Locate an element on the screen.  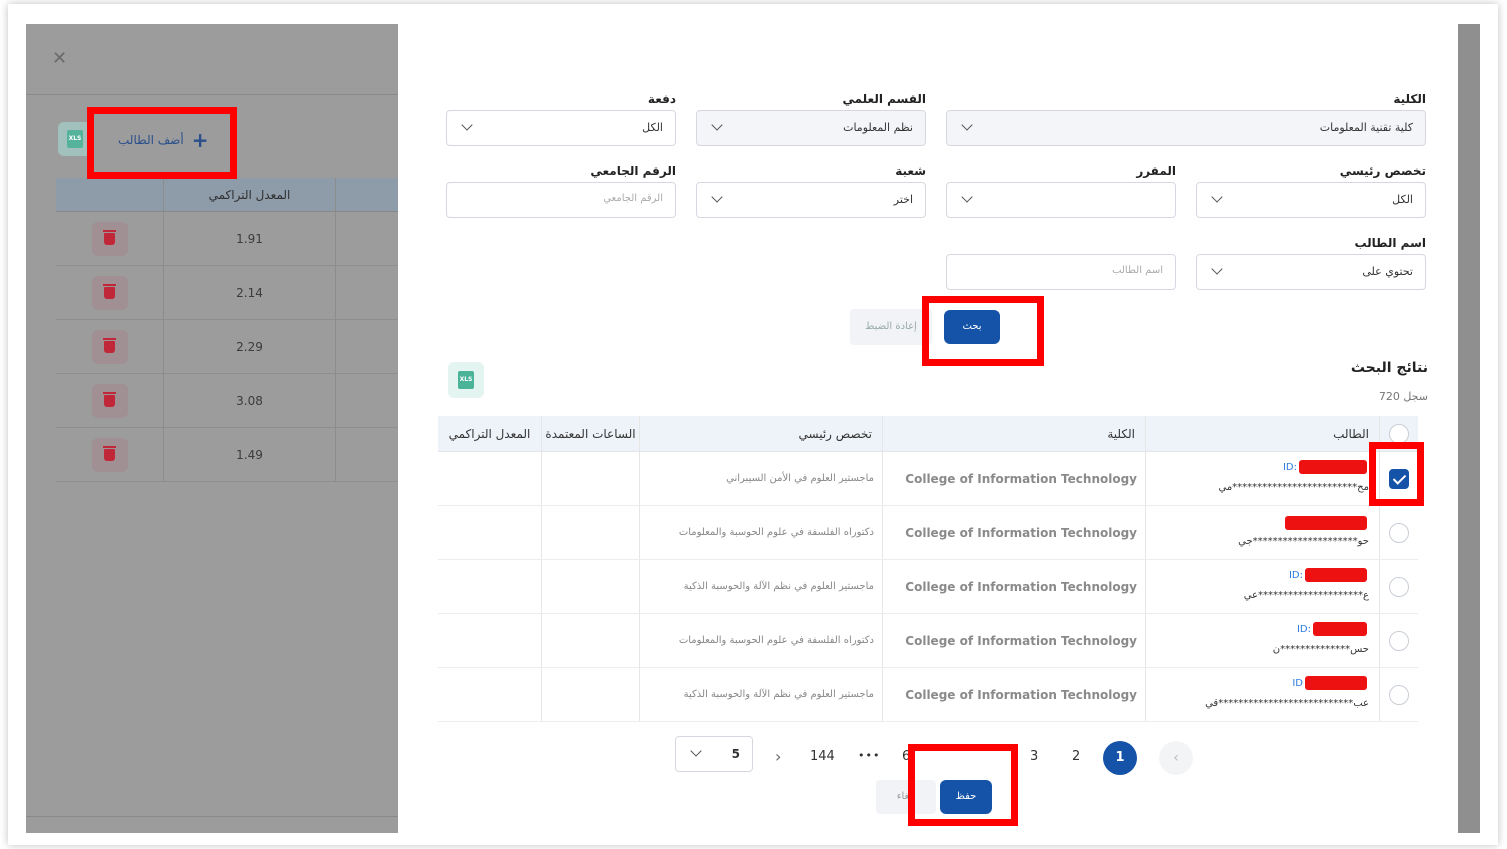
table-row: 1.49 is located at coordinates (227, 455).